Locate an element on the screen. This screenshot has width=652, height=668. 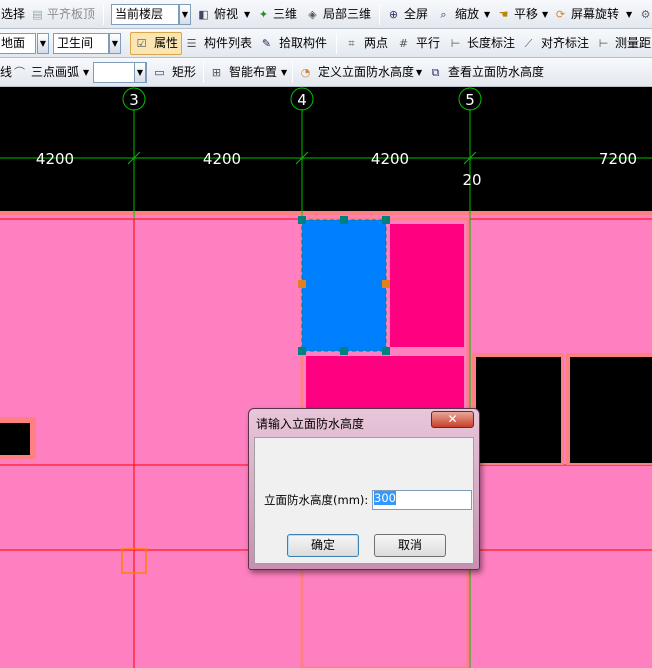
annotation-text: 20 is located at coordinates (471, 180).